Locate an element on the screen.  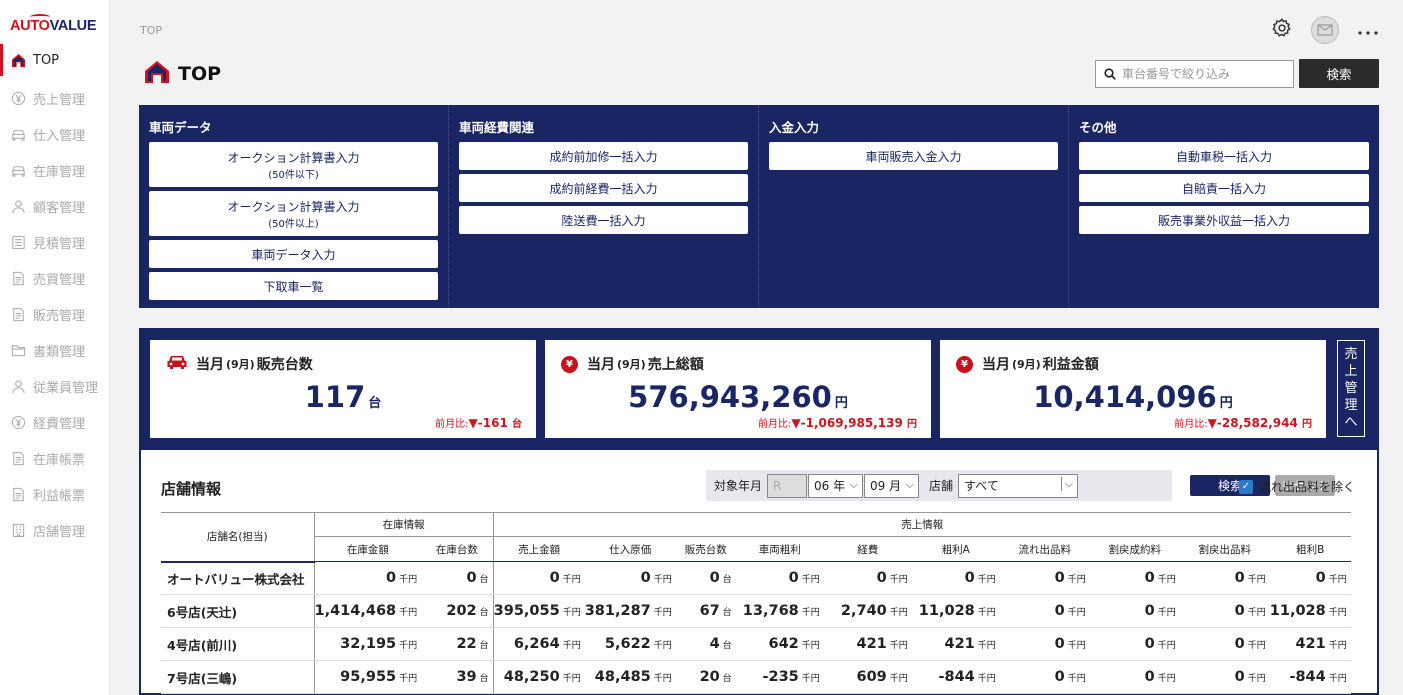
kpi-units-cmp-unit: 台 is located at coordinates (517, 424).